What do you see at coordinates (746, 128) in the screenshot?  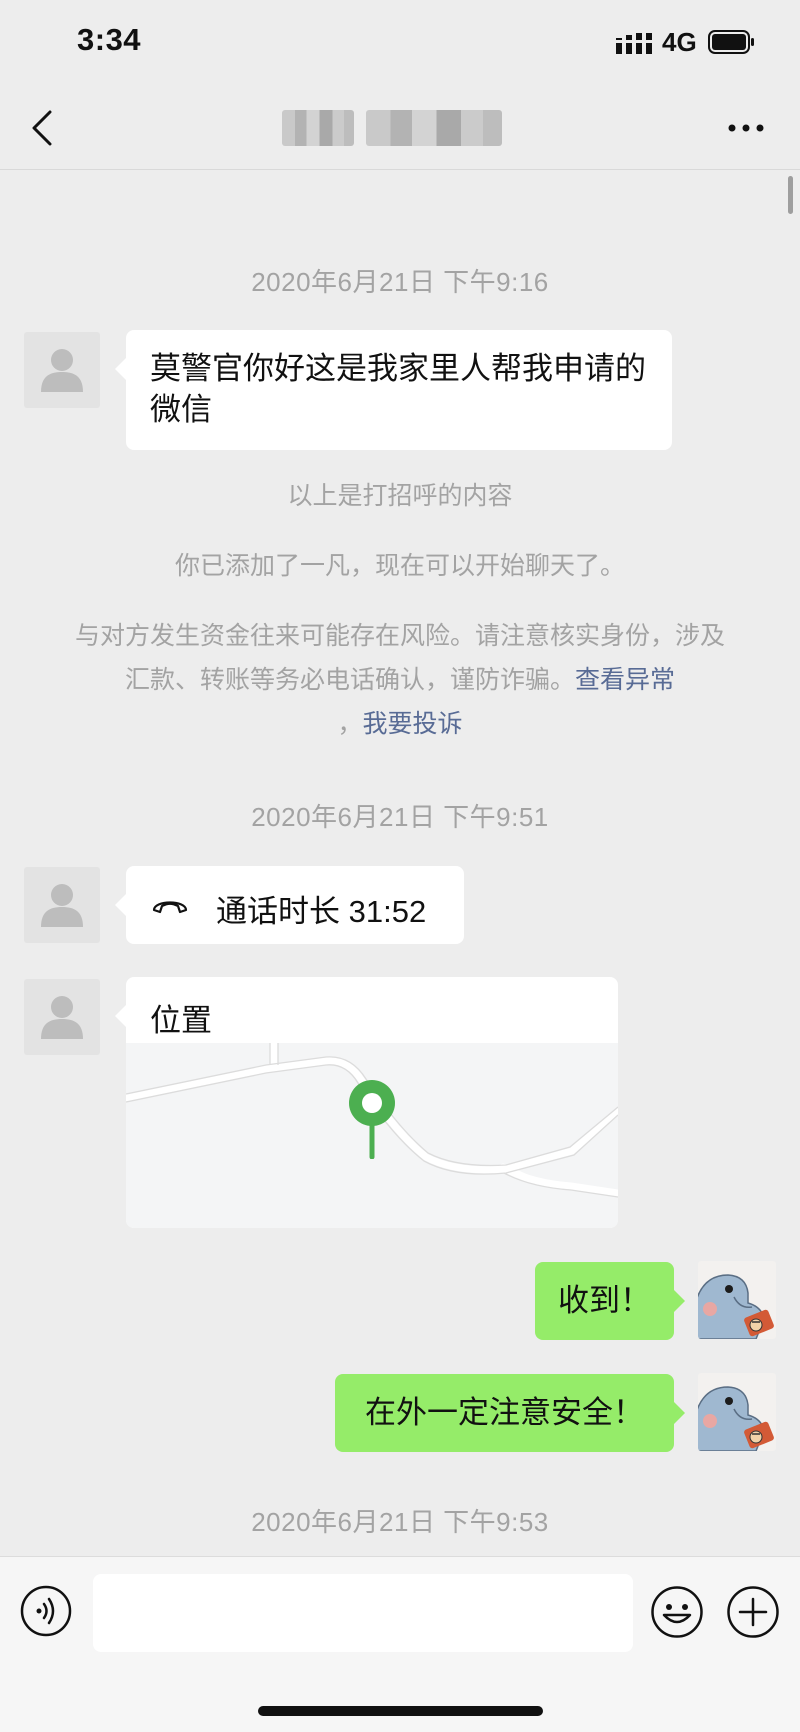 I see `more-icon` at bounding box center [746, 128].